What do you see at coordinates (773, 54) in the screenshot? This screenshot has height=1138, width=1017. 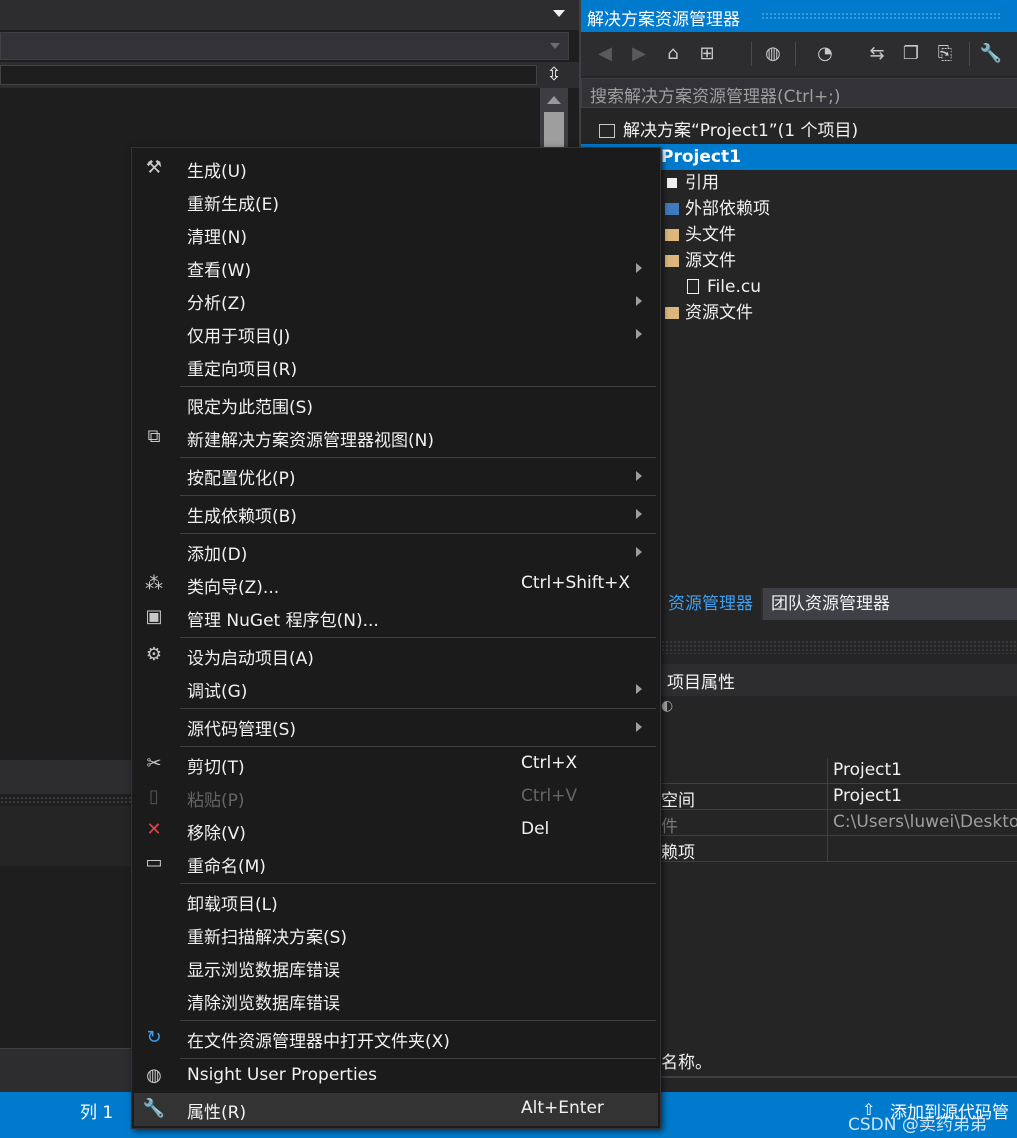 I see `globe-icon: ◍` at bounding box center [773, 54].